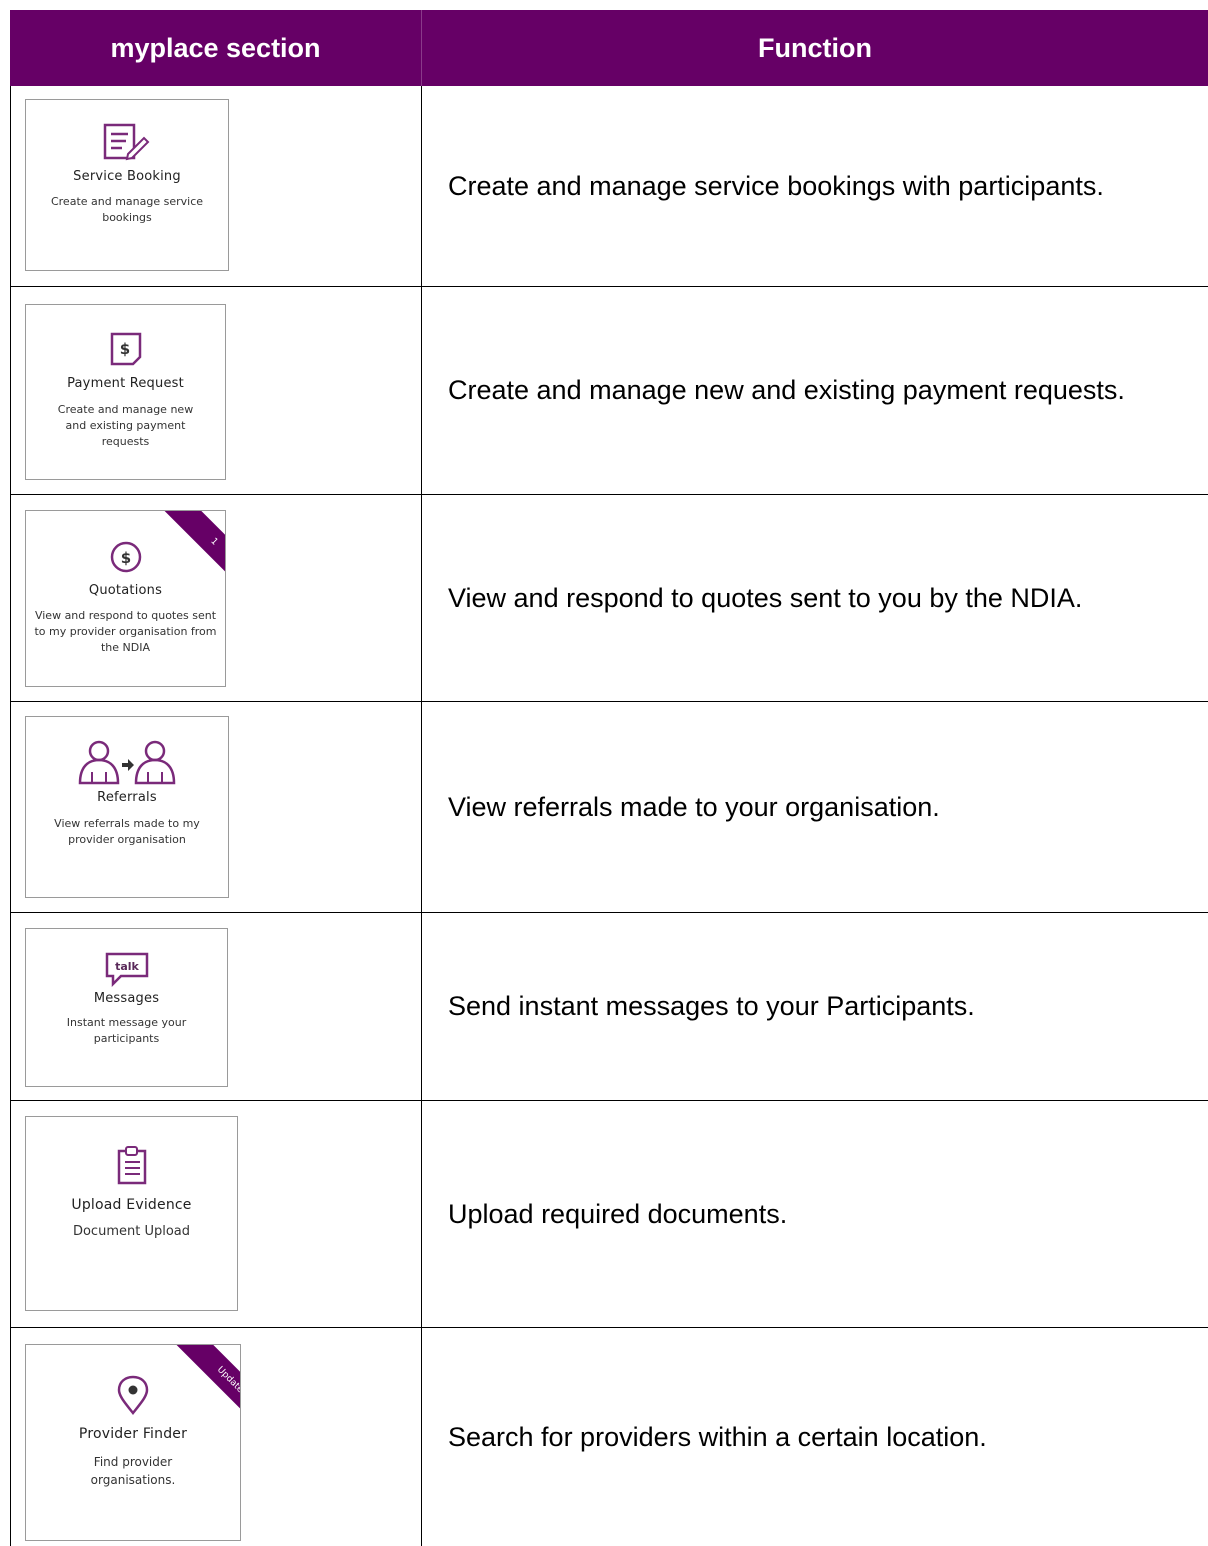 Image resolution: width=1208 pixels, height=1546 pixels. I want to click on function-text: Upload required documents., so click(618, 1213).